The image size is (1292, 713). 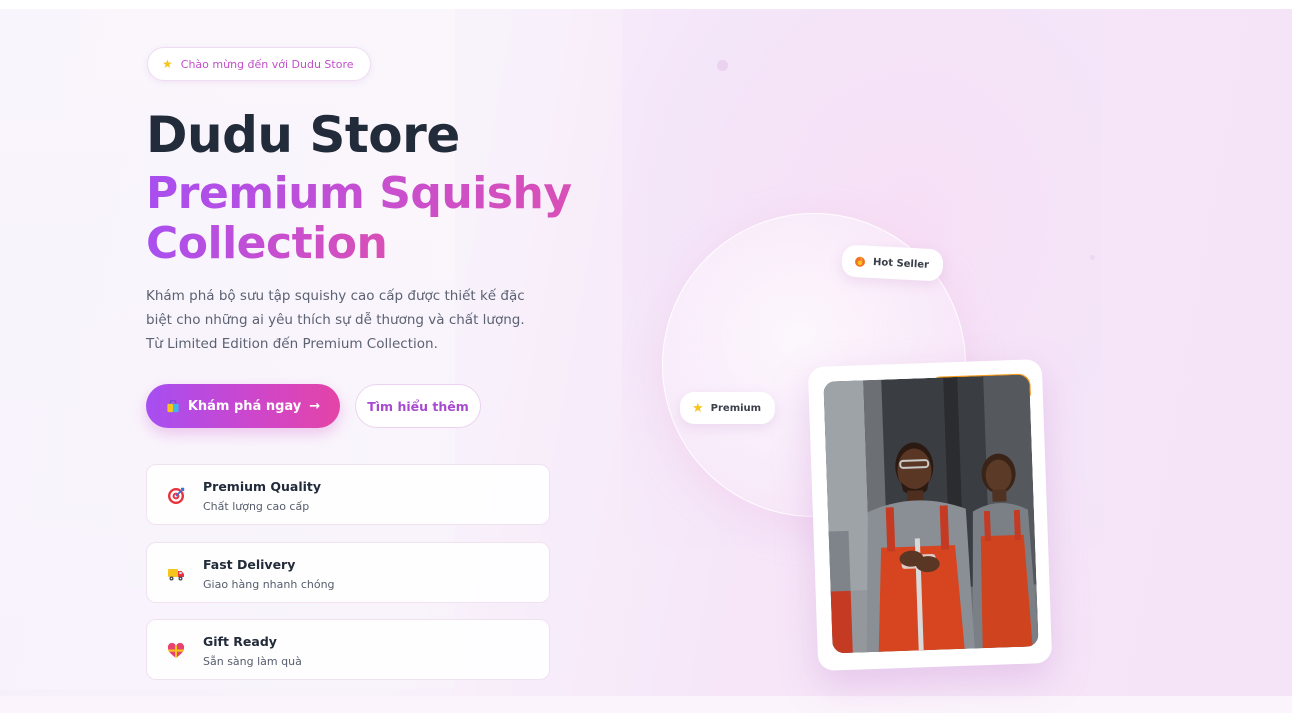 What do you see at coordinates (176, 650) in the screenshot?
I see `gift-heart-icon` at bounding box center [176, 650].